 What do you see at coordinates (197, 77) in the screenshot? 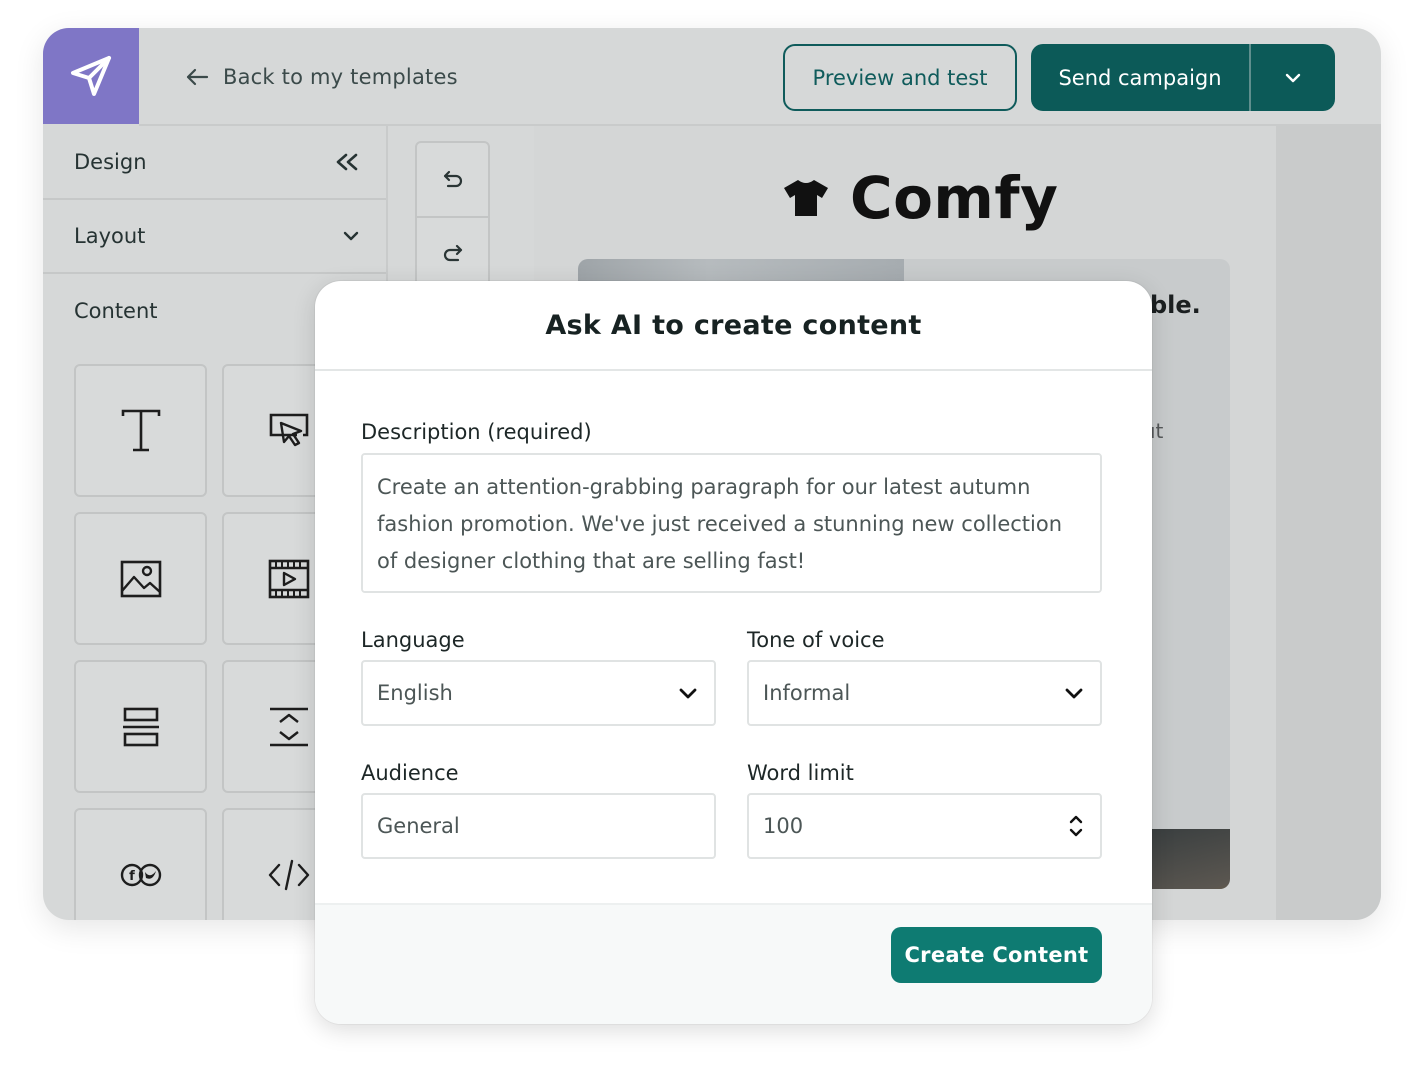
I see `arrow-left-icon` at bounding box center [197, 77].